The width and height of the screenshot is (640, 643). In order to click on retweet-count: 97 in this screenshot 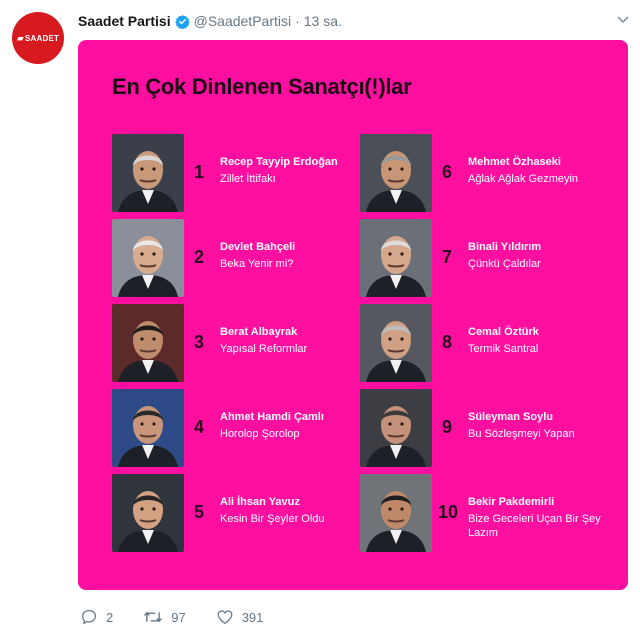, I will do `click(178, 617)`.